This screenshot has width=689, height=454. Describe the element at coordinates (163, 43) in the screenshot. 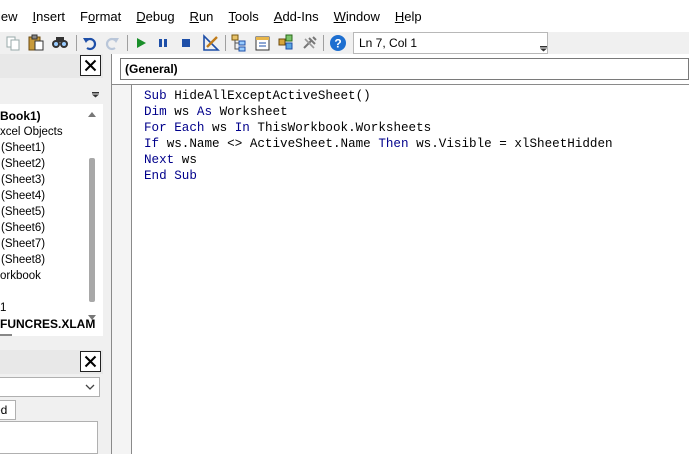

I see `break-icon` at that location.